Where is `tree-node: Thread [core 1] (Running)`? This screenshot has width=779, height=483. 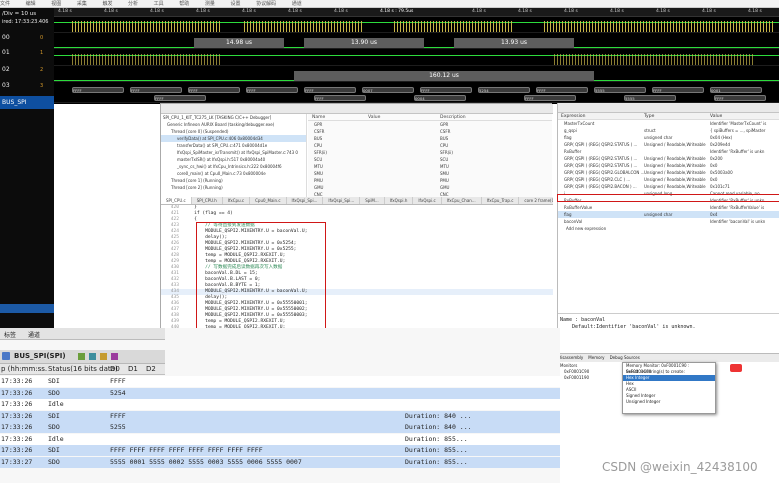
tree-node: Thread [core 1] (Running) is located at coordinates (233, 180).